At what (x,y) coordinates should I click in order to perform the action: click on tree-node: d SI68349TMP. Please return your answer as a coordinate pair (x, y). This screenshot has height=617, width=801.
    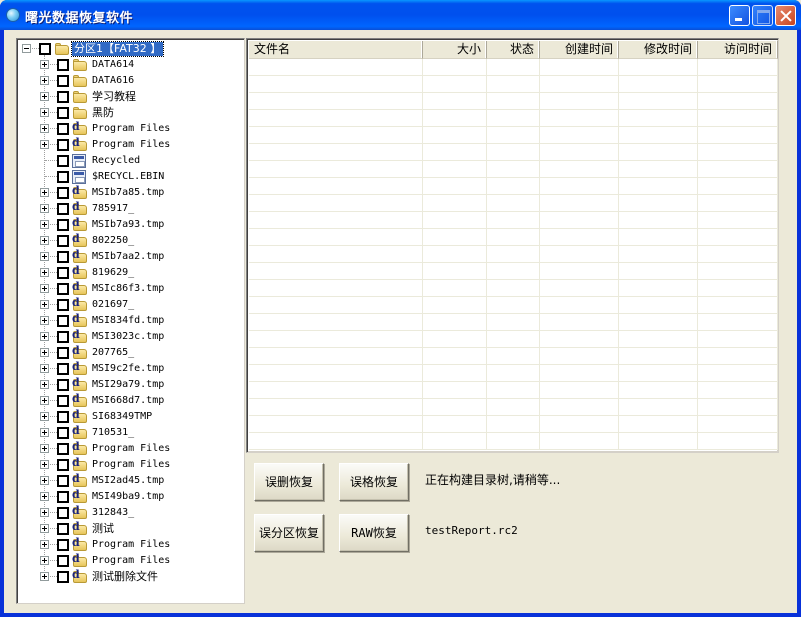
    Looking at the image, I should click on (130, 417).